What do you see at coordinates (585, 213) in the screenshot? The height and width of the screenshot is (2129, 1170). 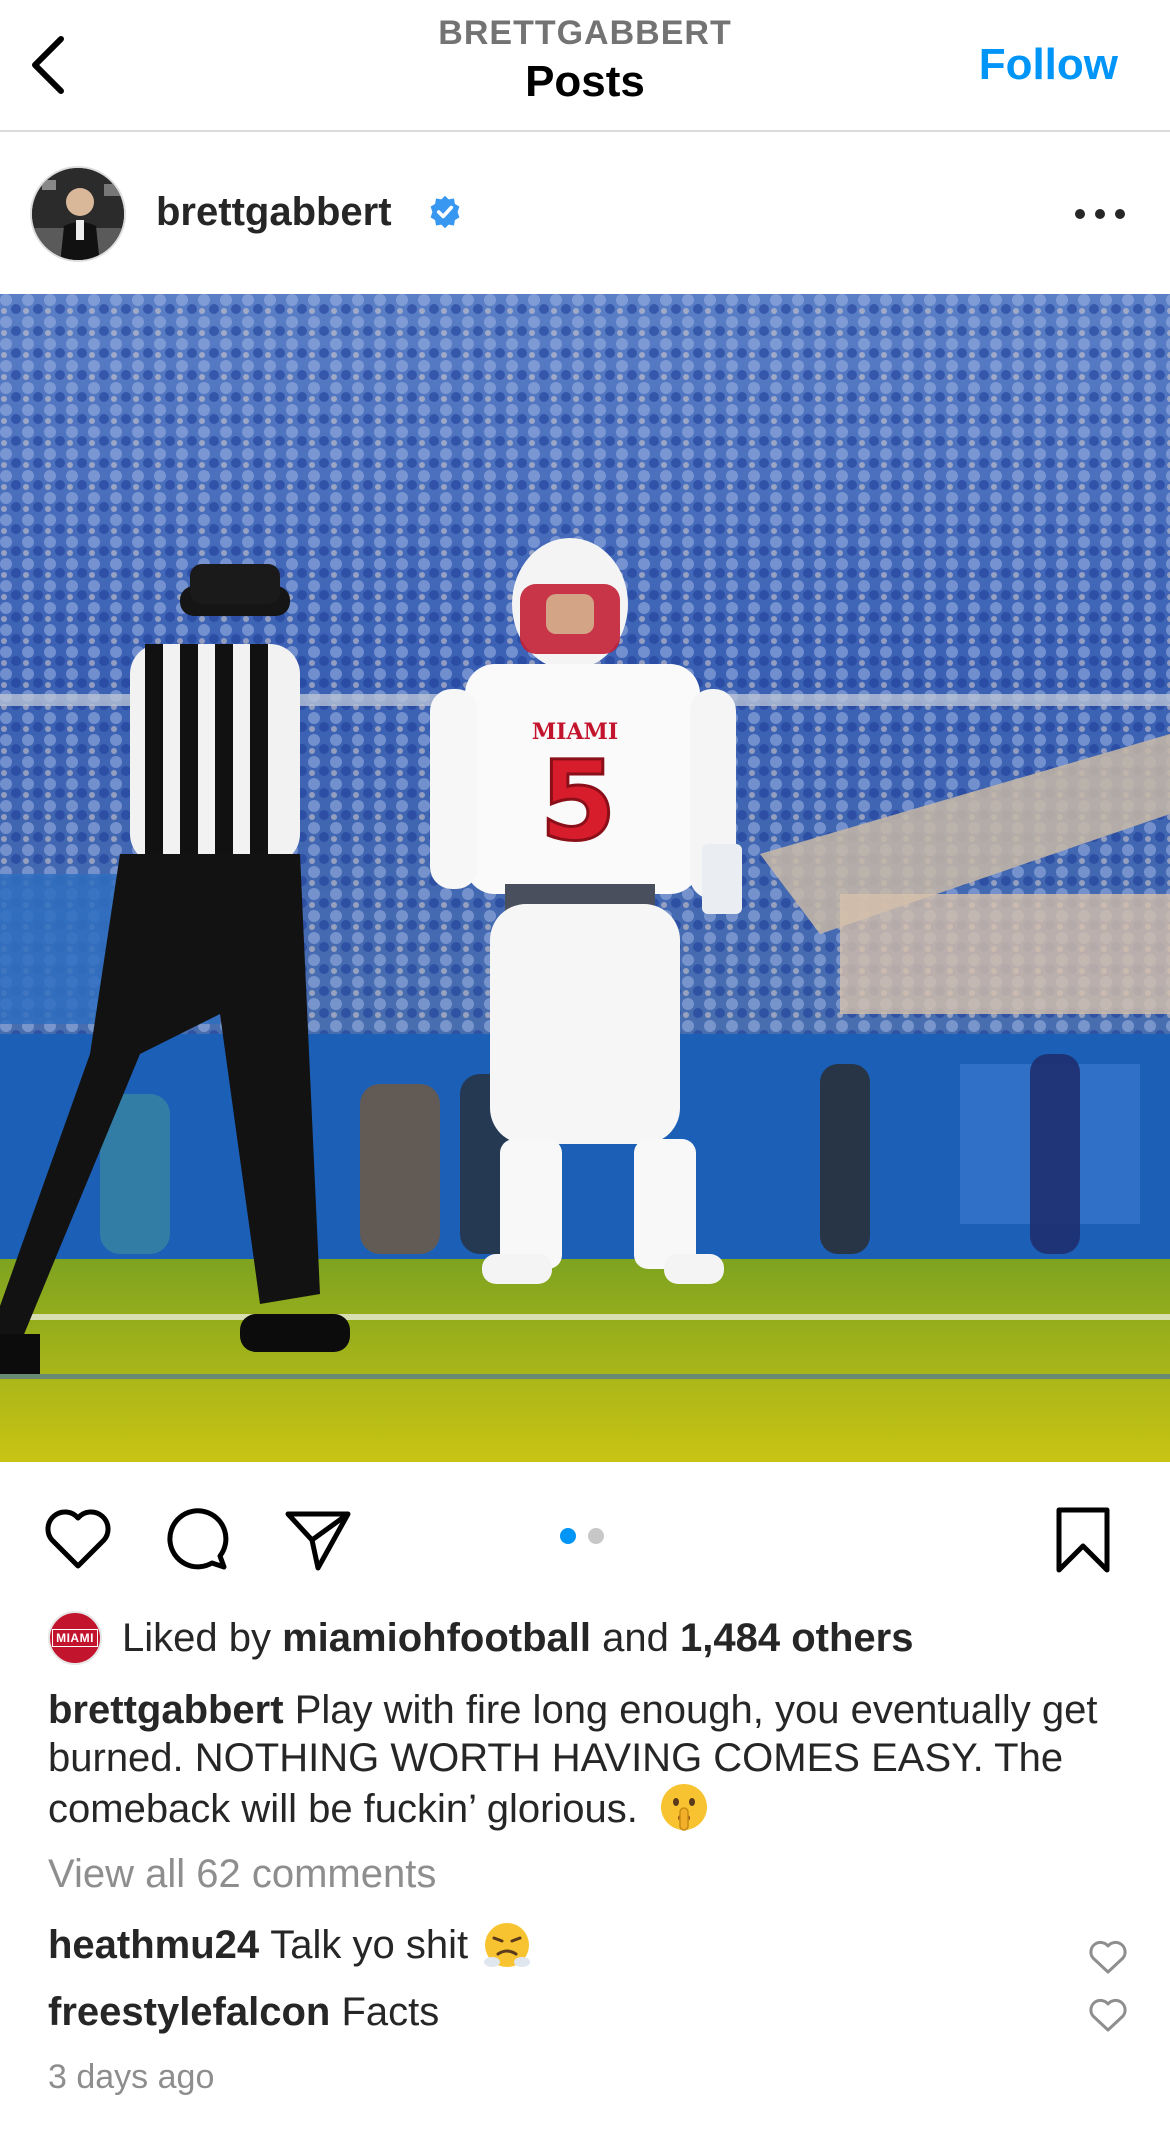 I see `post-author-row: brettgabbert` at bounding box center [585, 213].